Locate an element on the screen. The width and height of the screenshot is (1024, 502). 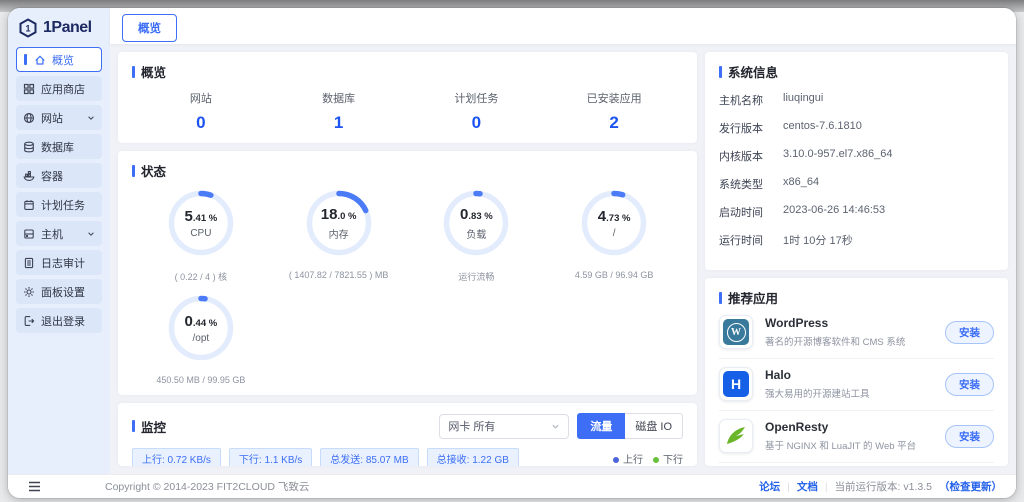
selected-indicator is located at coordinates (25, 59).